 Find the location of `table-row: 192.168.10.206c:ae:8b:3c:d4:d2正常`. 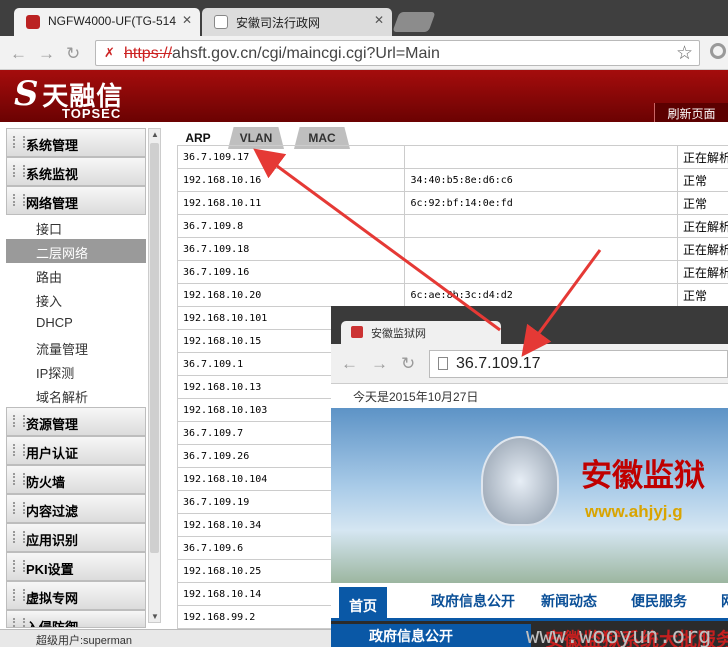

table-row: 192.168.10.206c:ae:8b:3c:d4:d2正常 is located at coordinates (453, 295).